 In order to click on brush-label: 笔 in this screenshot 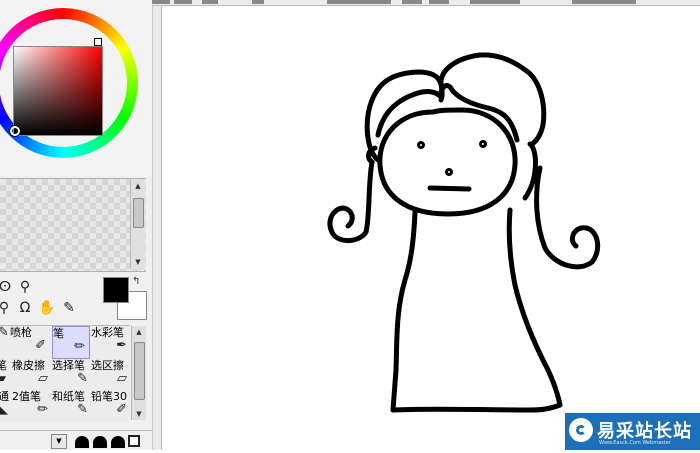, I will do `click(58, 333)`.